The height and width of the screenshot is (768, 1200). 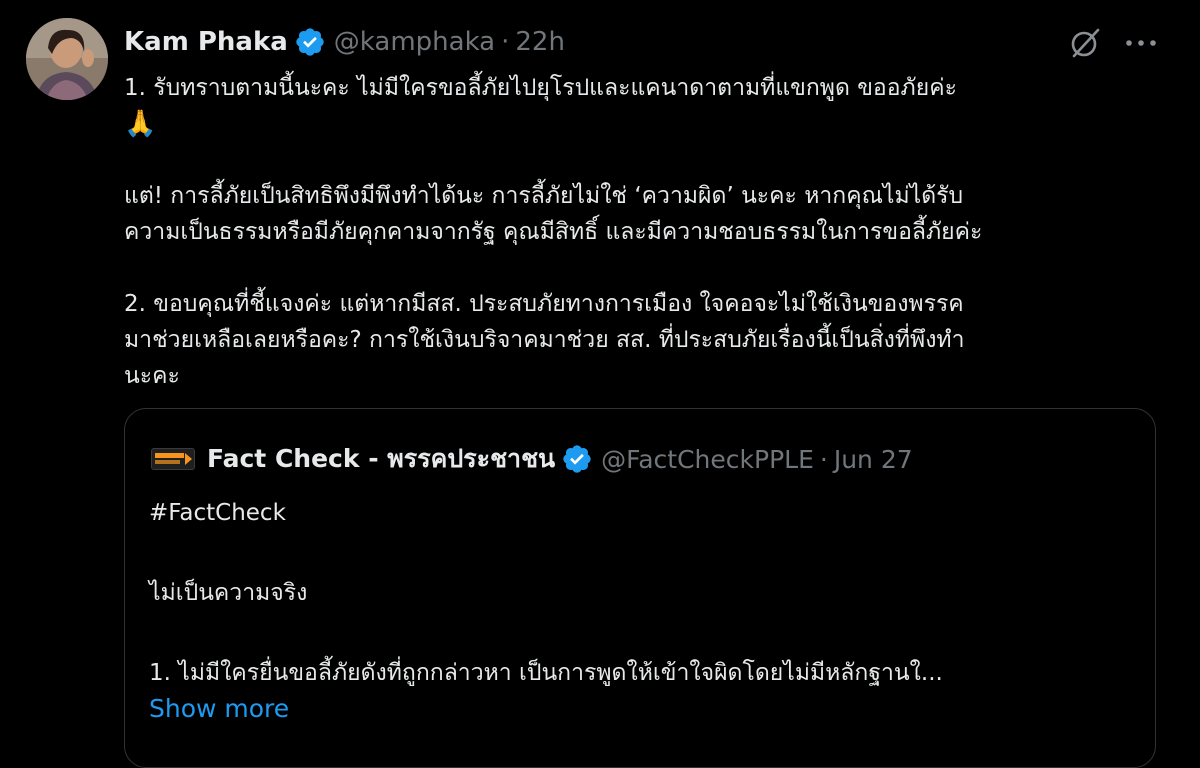 I want to click on avatar, so click(x=67, y=59).